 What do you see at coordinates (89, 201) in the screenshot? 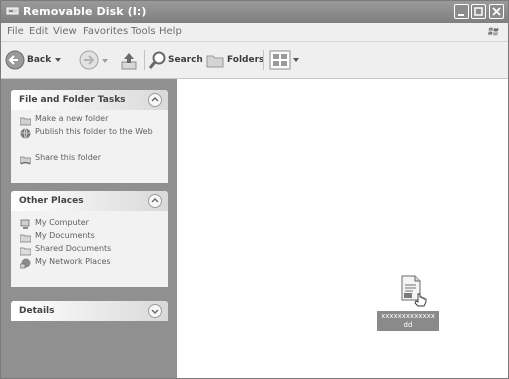
I see `panel-header: Other Places` at bounding box center [89, 201].